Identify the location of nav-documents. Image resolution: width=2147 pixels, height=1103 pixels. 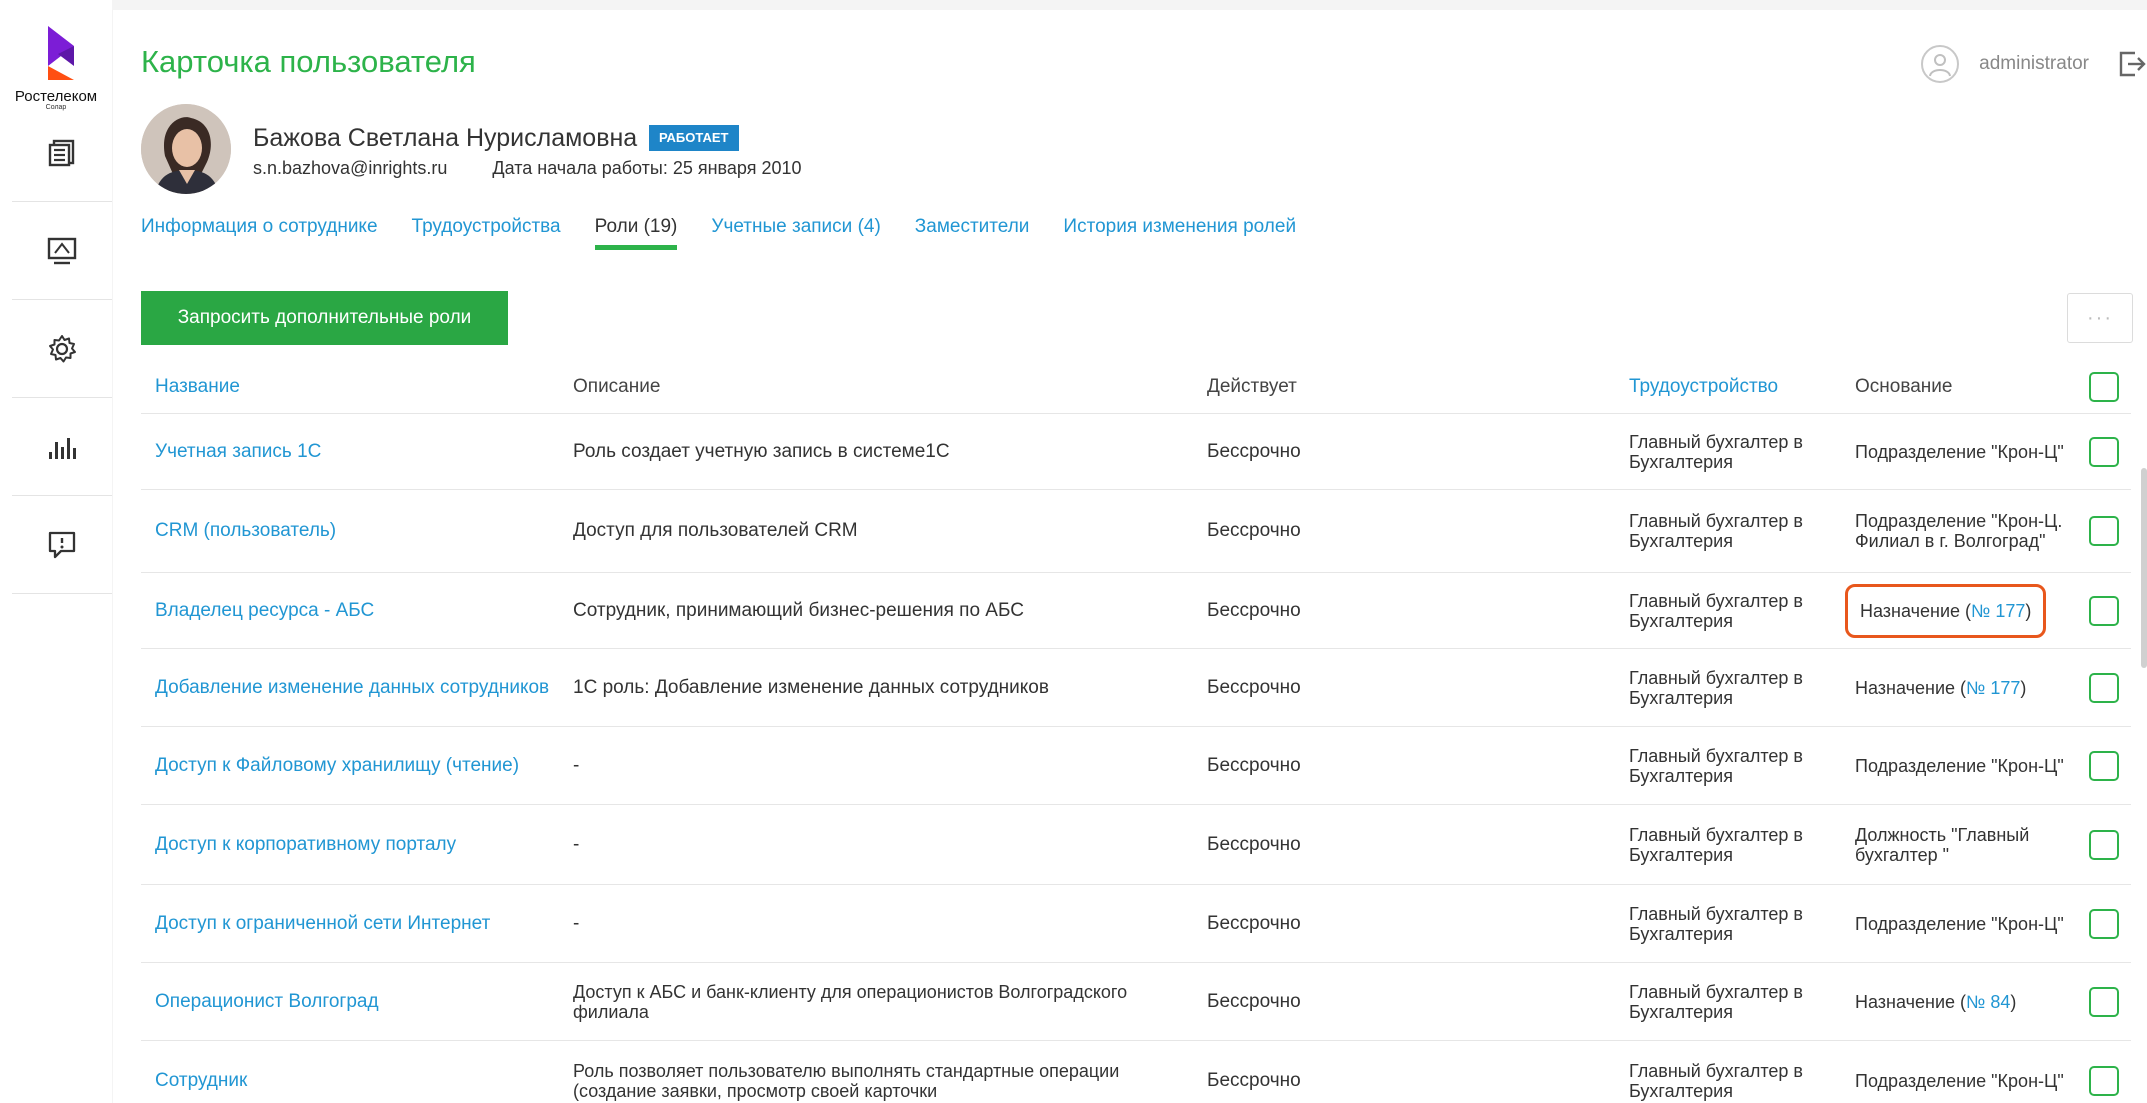
(62, 153).